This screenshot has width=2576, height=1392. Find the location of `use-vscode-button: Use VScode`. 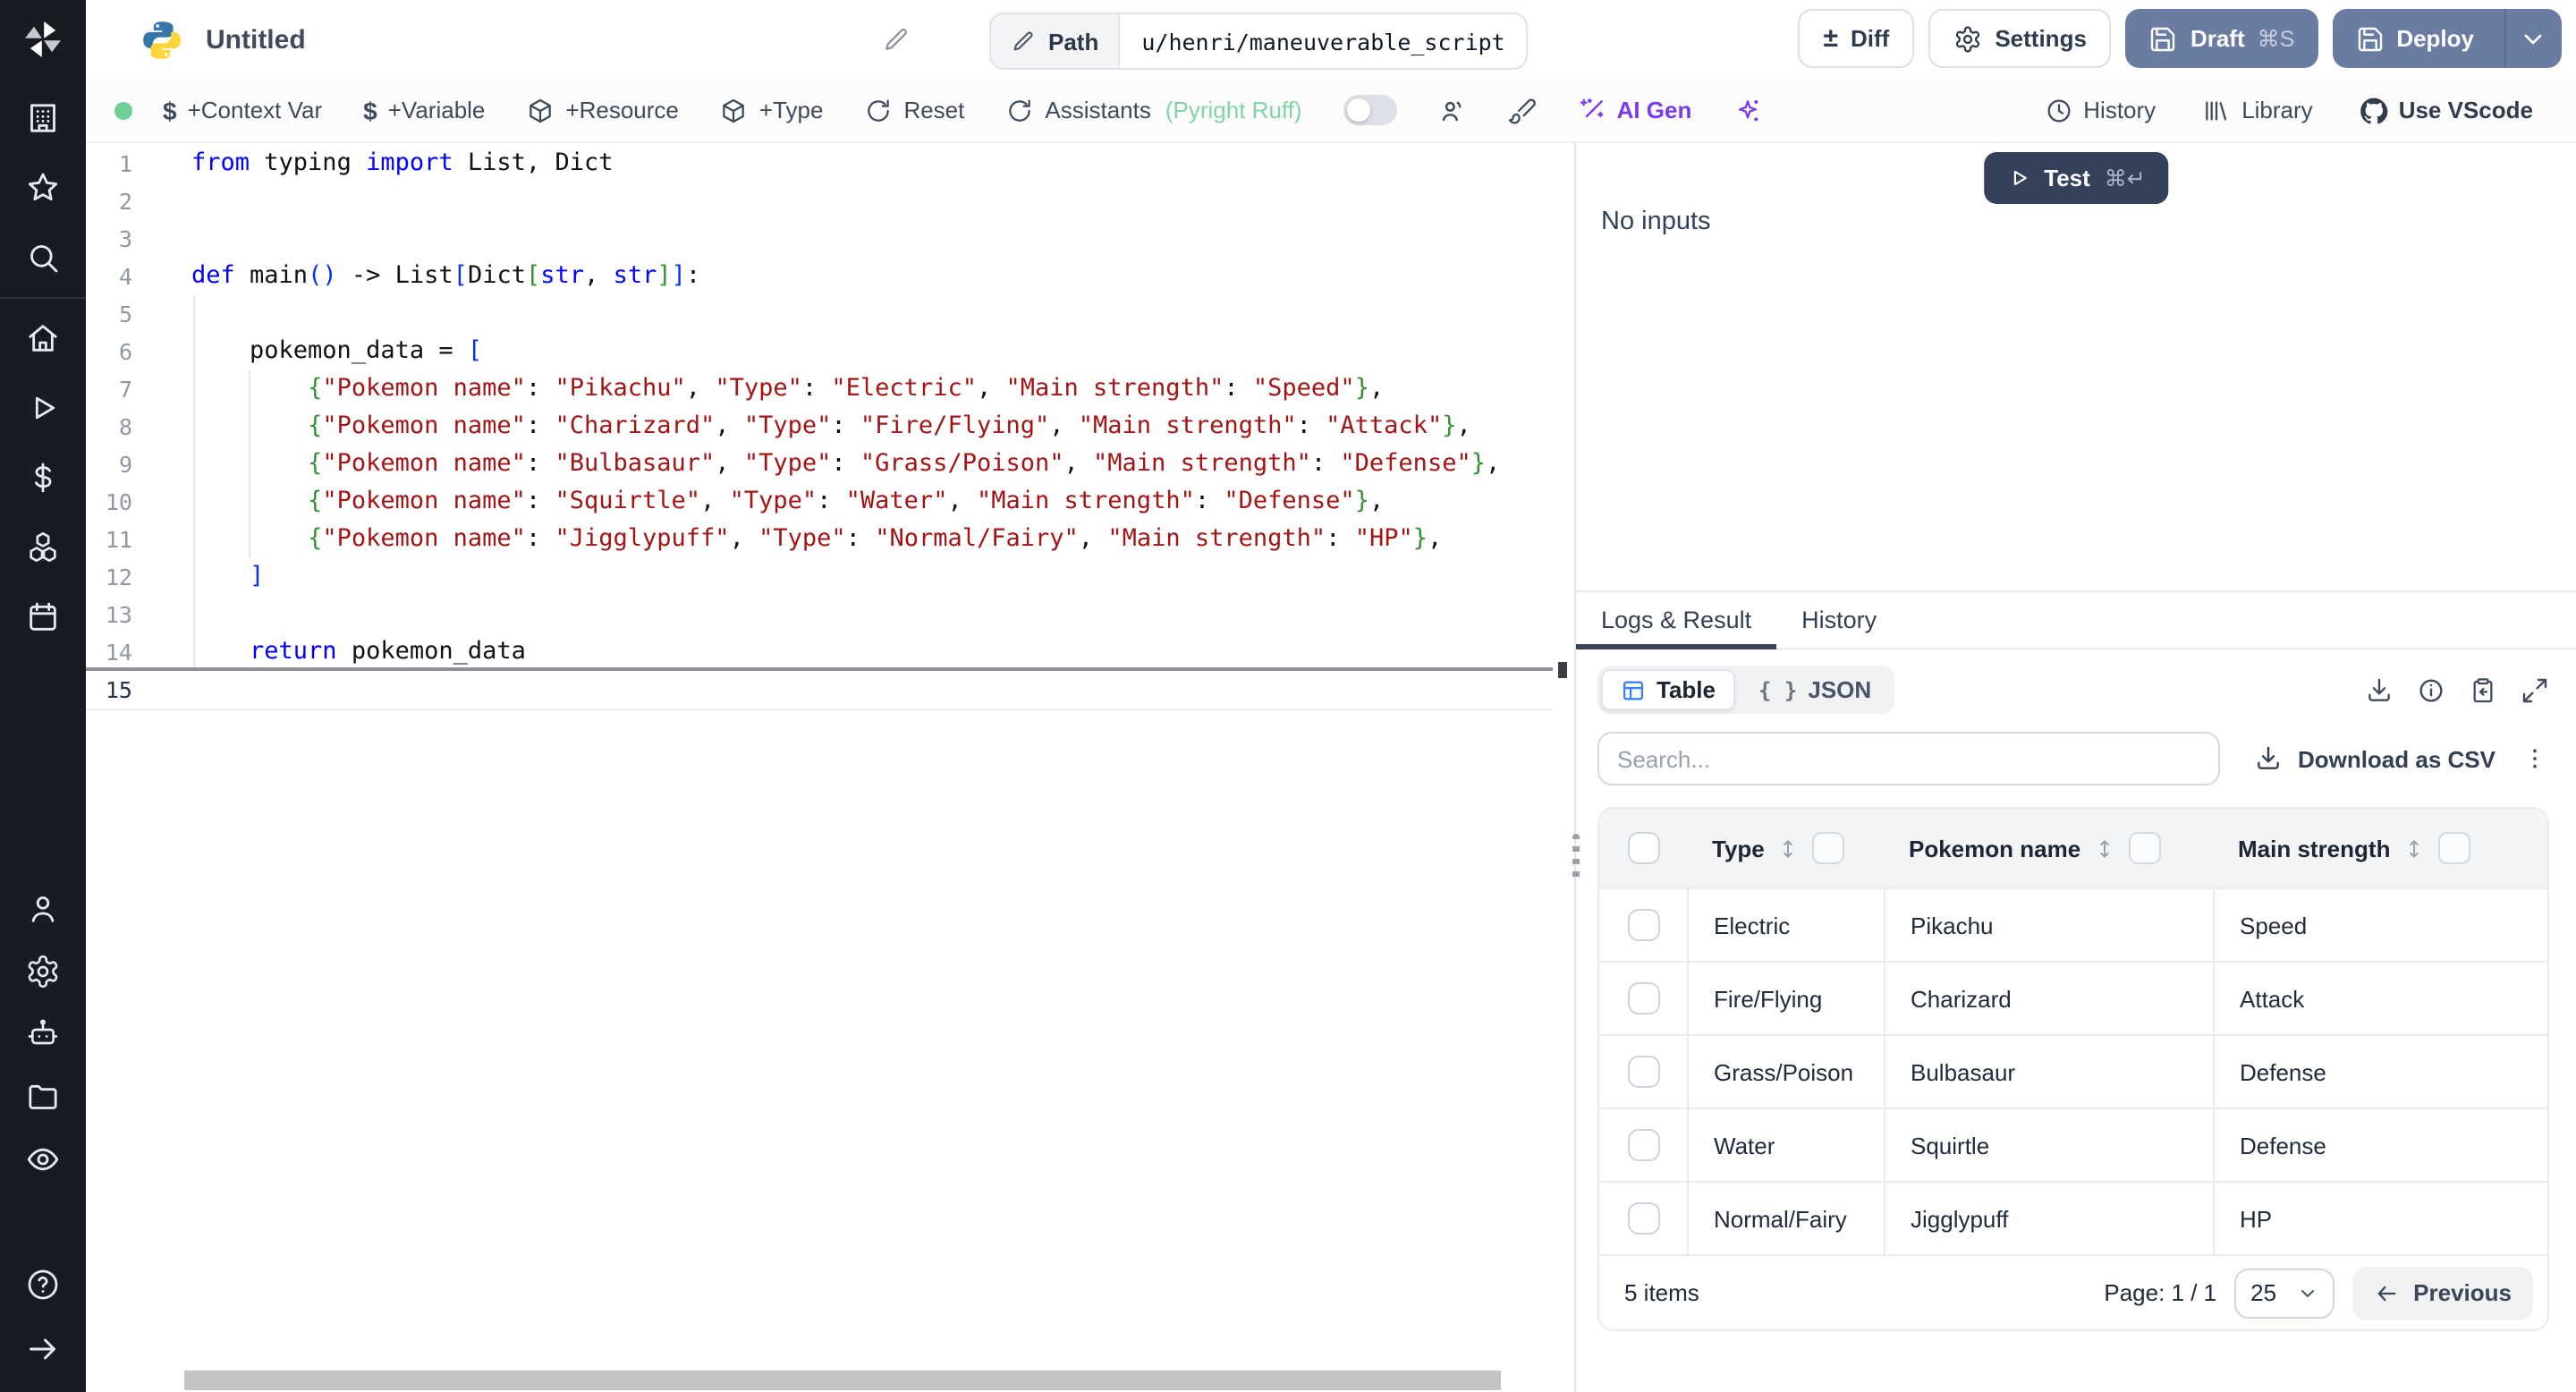

use-vscode-button: Use VScode is located at coordinates (2446, 110).